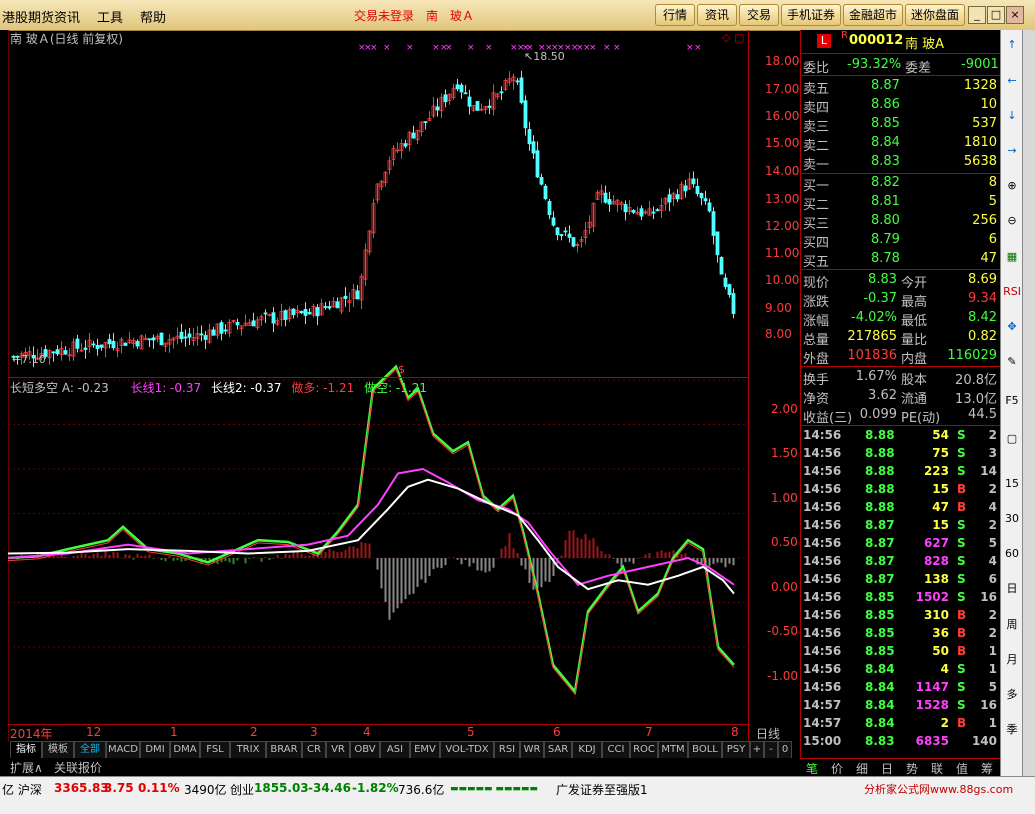 This screenshot has height=814, width=1035. I want to click on panel-tab: 势, so click(912, 768).